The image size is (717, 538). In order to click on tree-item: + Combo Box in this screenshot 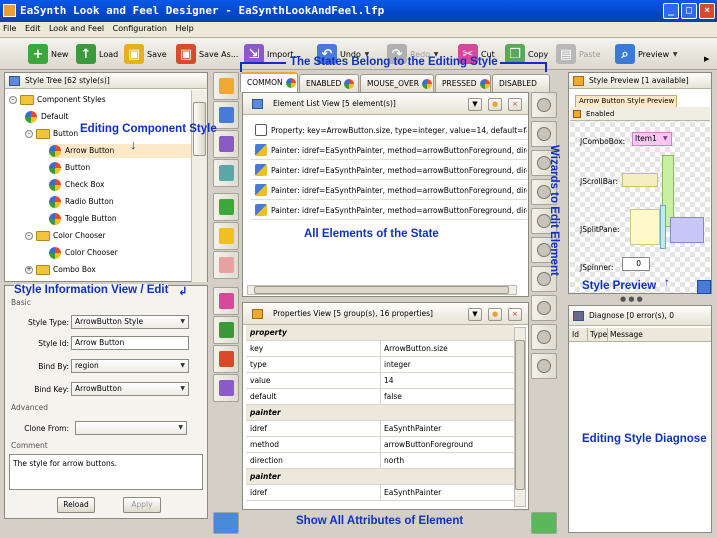, I will do `click(60, 270)`.